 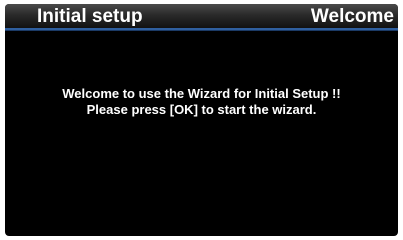 What do you see at coordinates (201, 30) in the screenshot?
I see `title-divider` at bounding box center [201, 30].